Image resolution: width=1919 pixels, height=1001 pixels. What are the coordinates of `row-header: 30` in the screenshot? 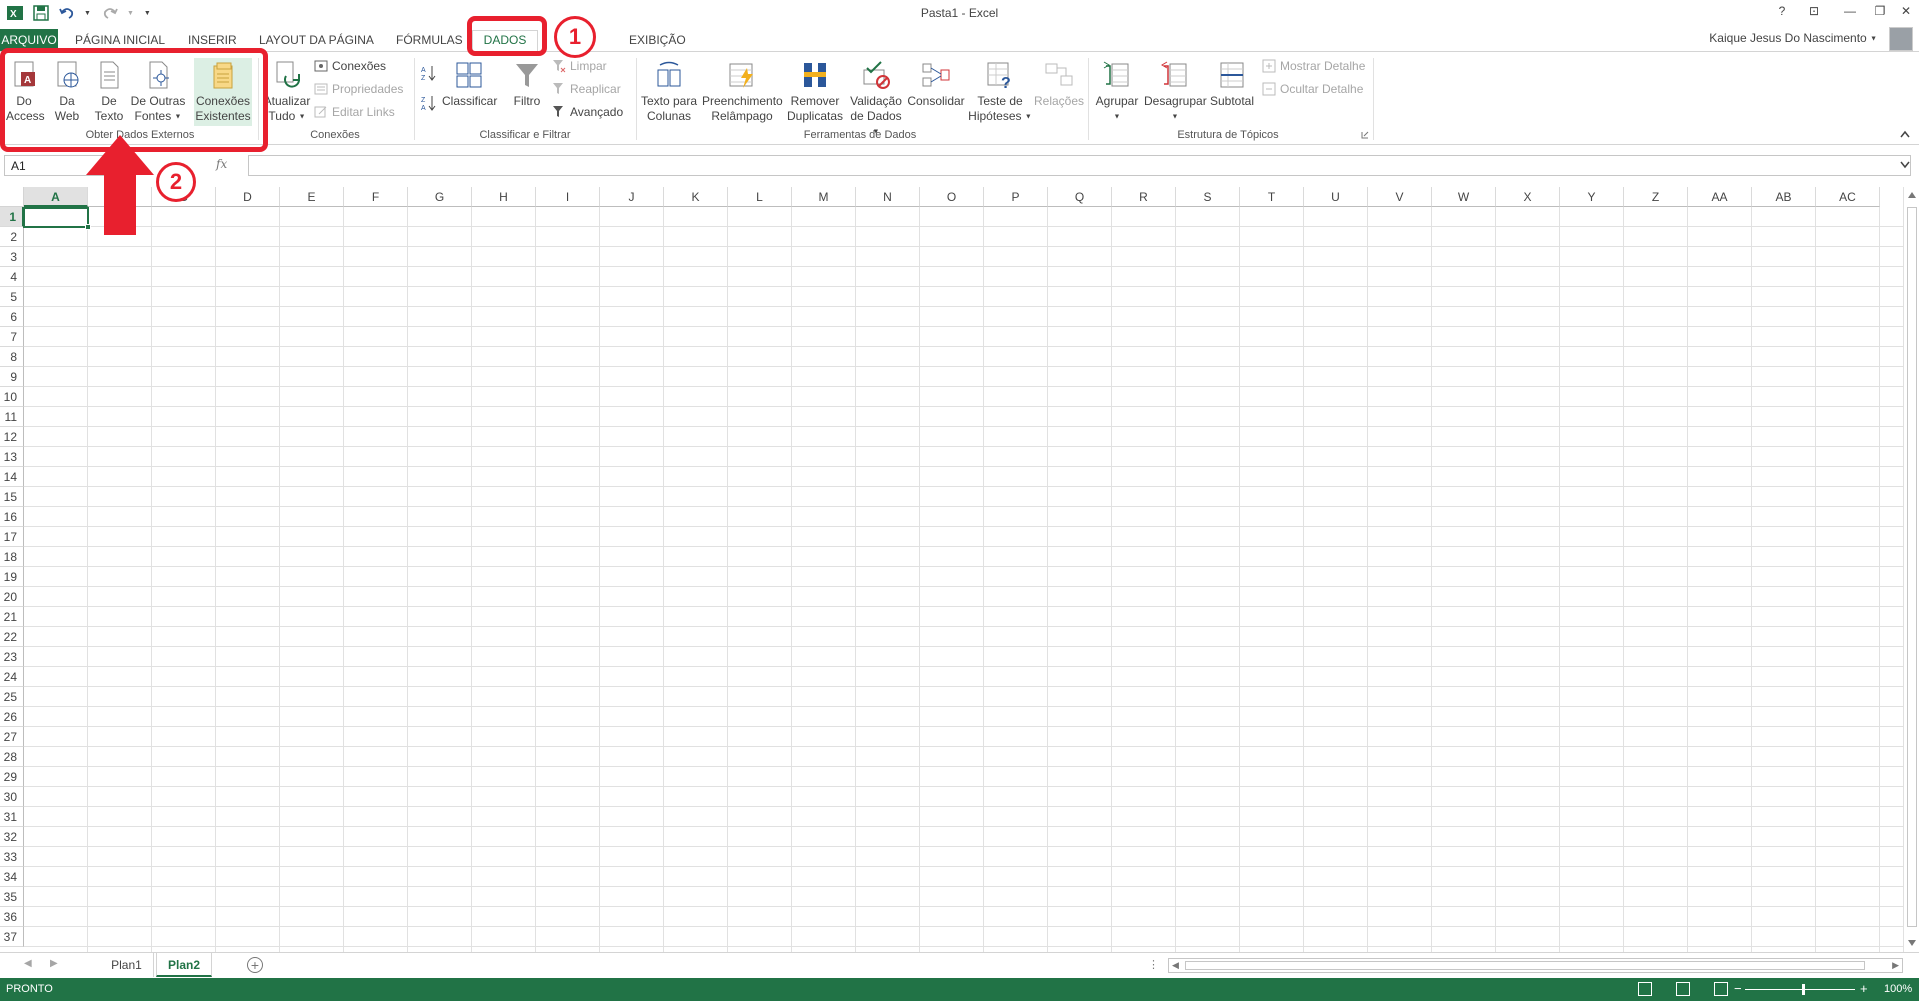 It's located at (12, 797).